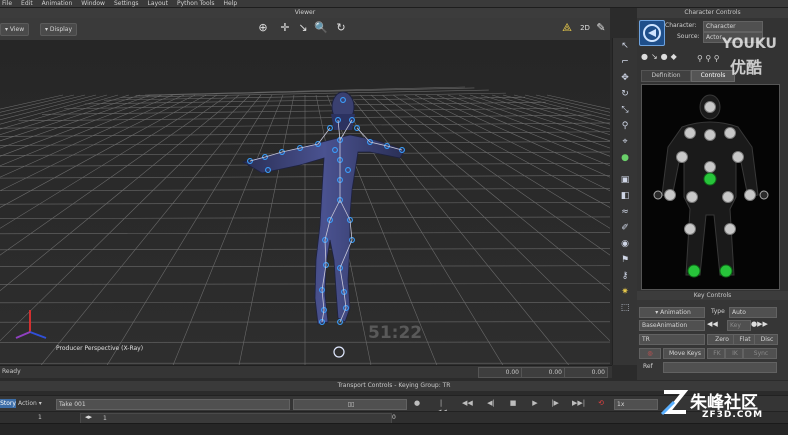 This screenshot has height=435, width=788. I want to click on youku-logo-top: YOUKU, so click(749, 44).